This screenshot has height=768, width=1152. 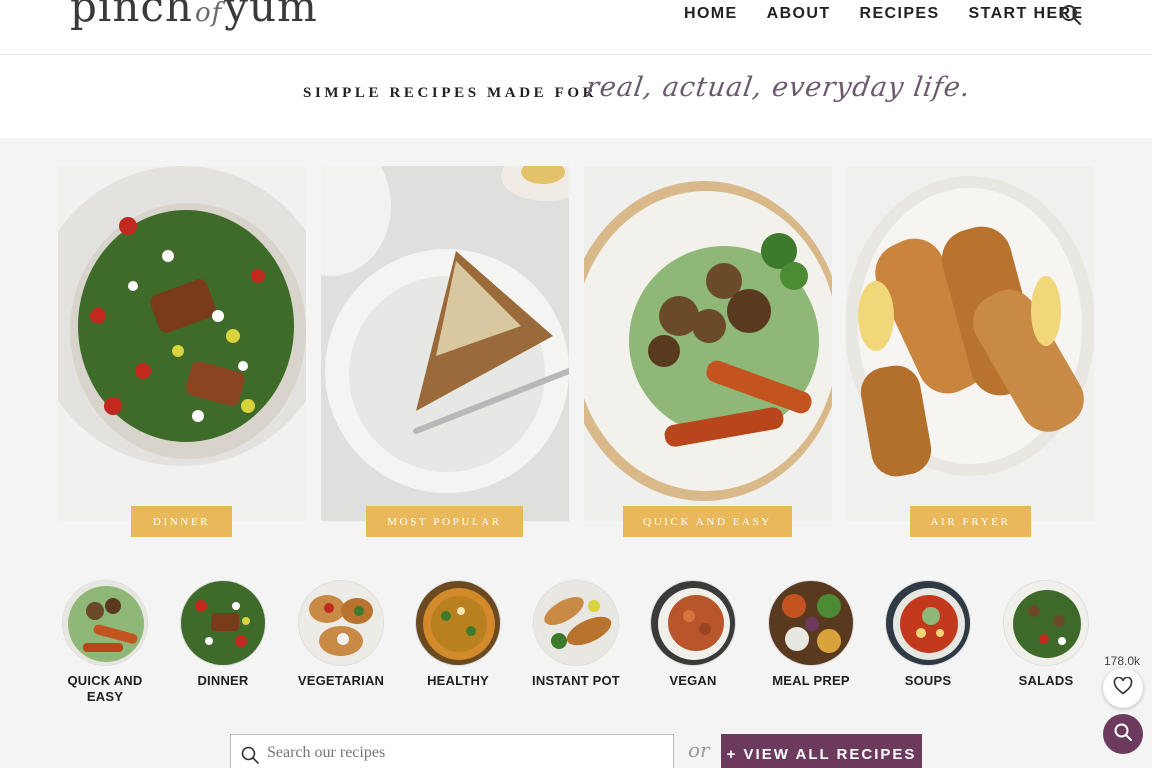 What do you see at coordinates (811, 680) in the screenshot?
I see `category-label: MEAL PREP` at bounding box center [811, 680].